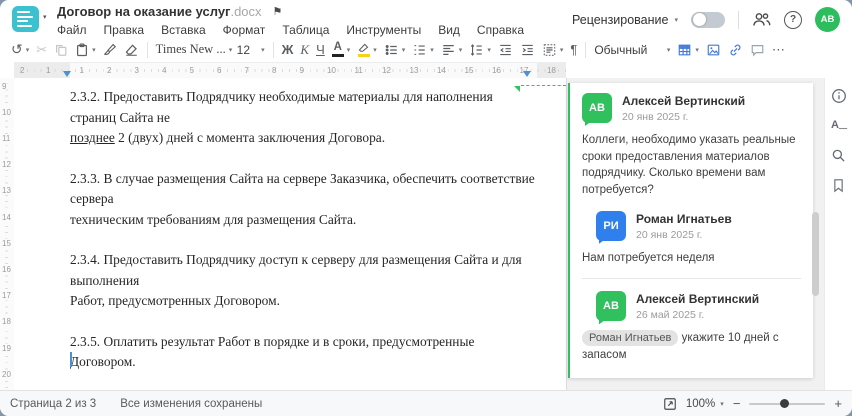 The width and height of the screenshot is (852, 416). I want to click on document-info-icon, so click(839, 95).